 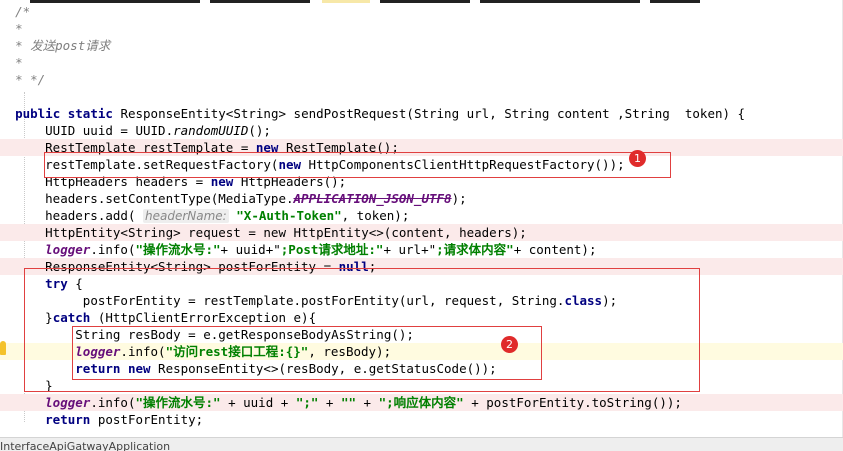 I want to click on status-bar-label: InterfaceApiGatwayApplication, so click(x=85, y=445).